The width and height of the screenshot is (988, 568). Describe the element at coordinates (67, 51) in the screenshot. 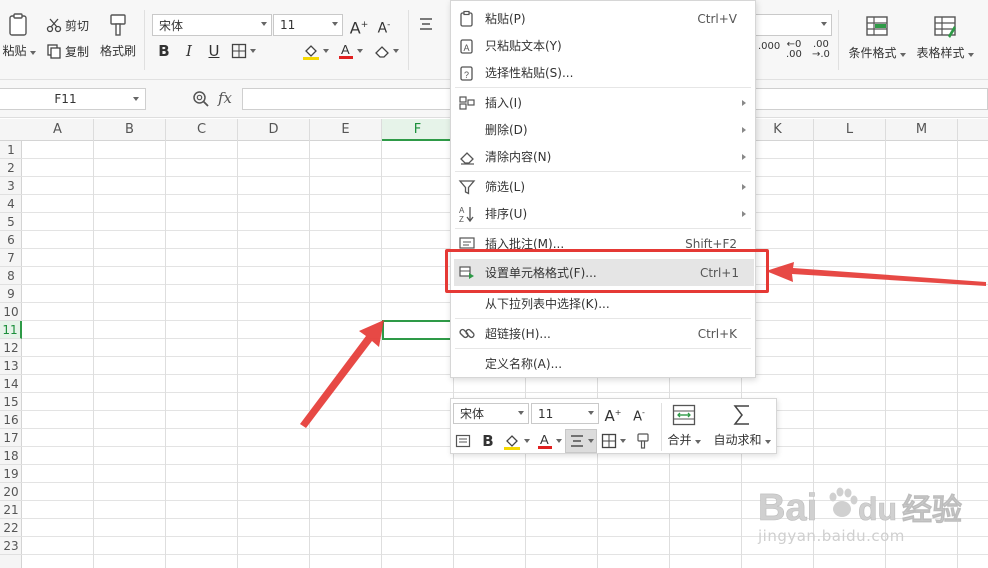

I see `copy-button: 复制` at that location.